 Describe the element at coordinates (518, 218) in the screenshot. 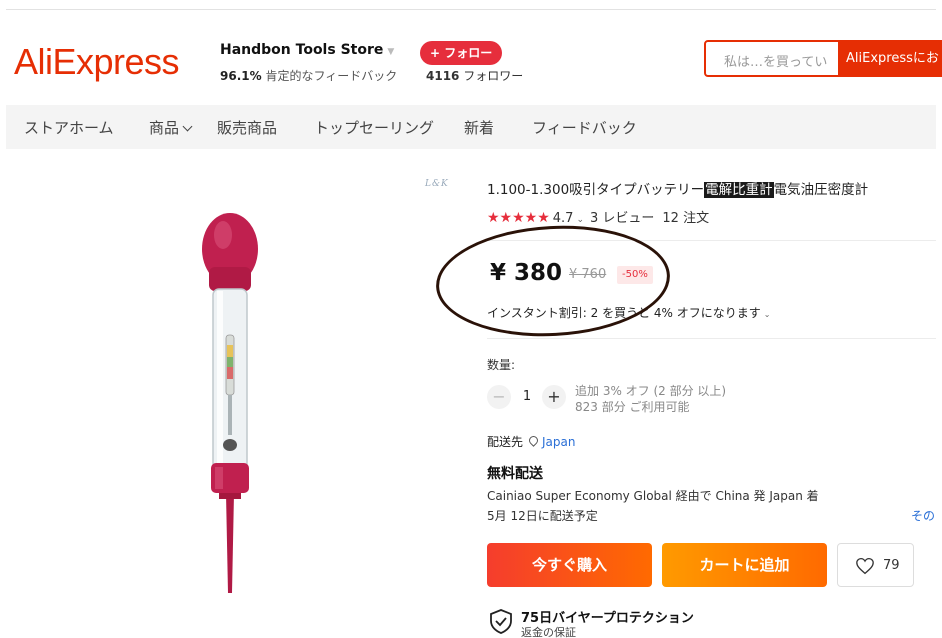

I see `star-rating-icon: ★★★★★` at that location.